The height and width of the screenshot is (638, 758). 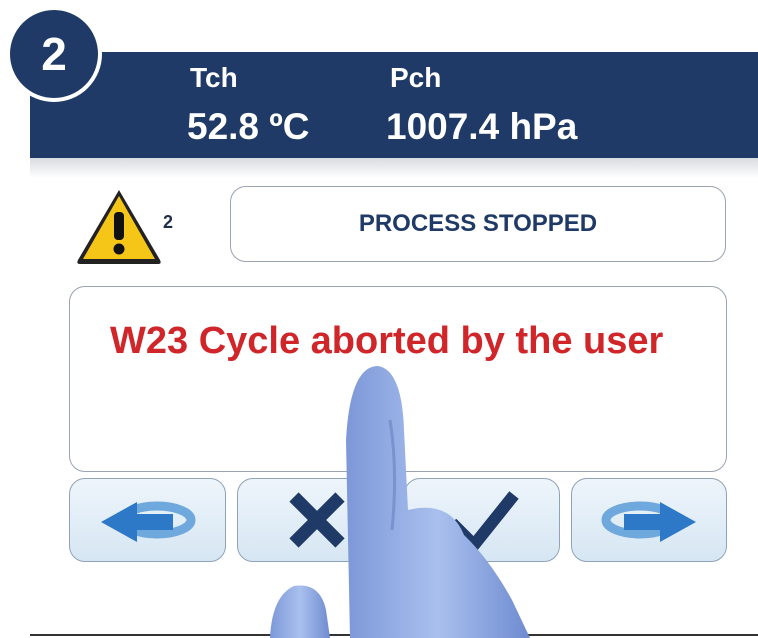 What do you see at coordinates (214, 77) in the screenshot?
I see `tch-label: Tch` at bounding box center [214, 77].